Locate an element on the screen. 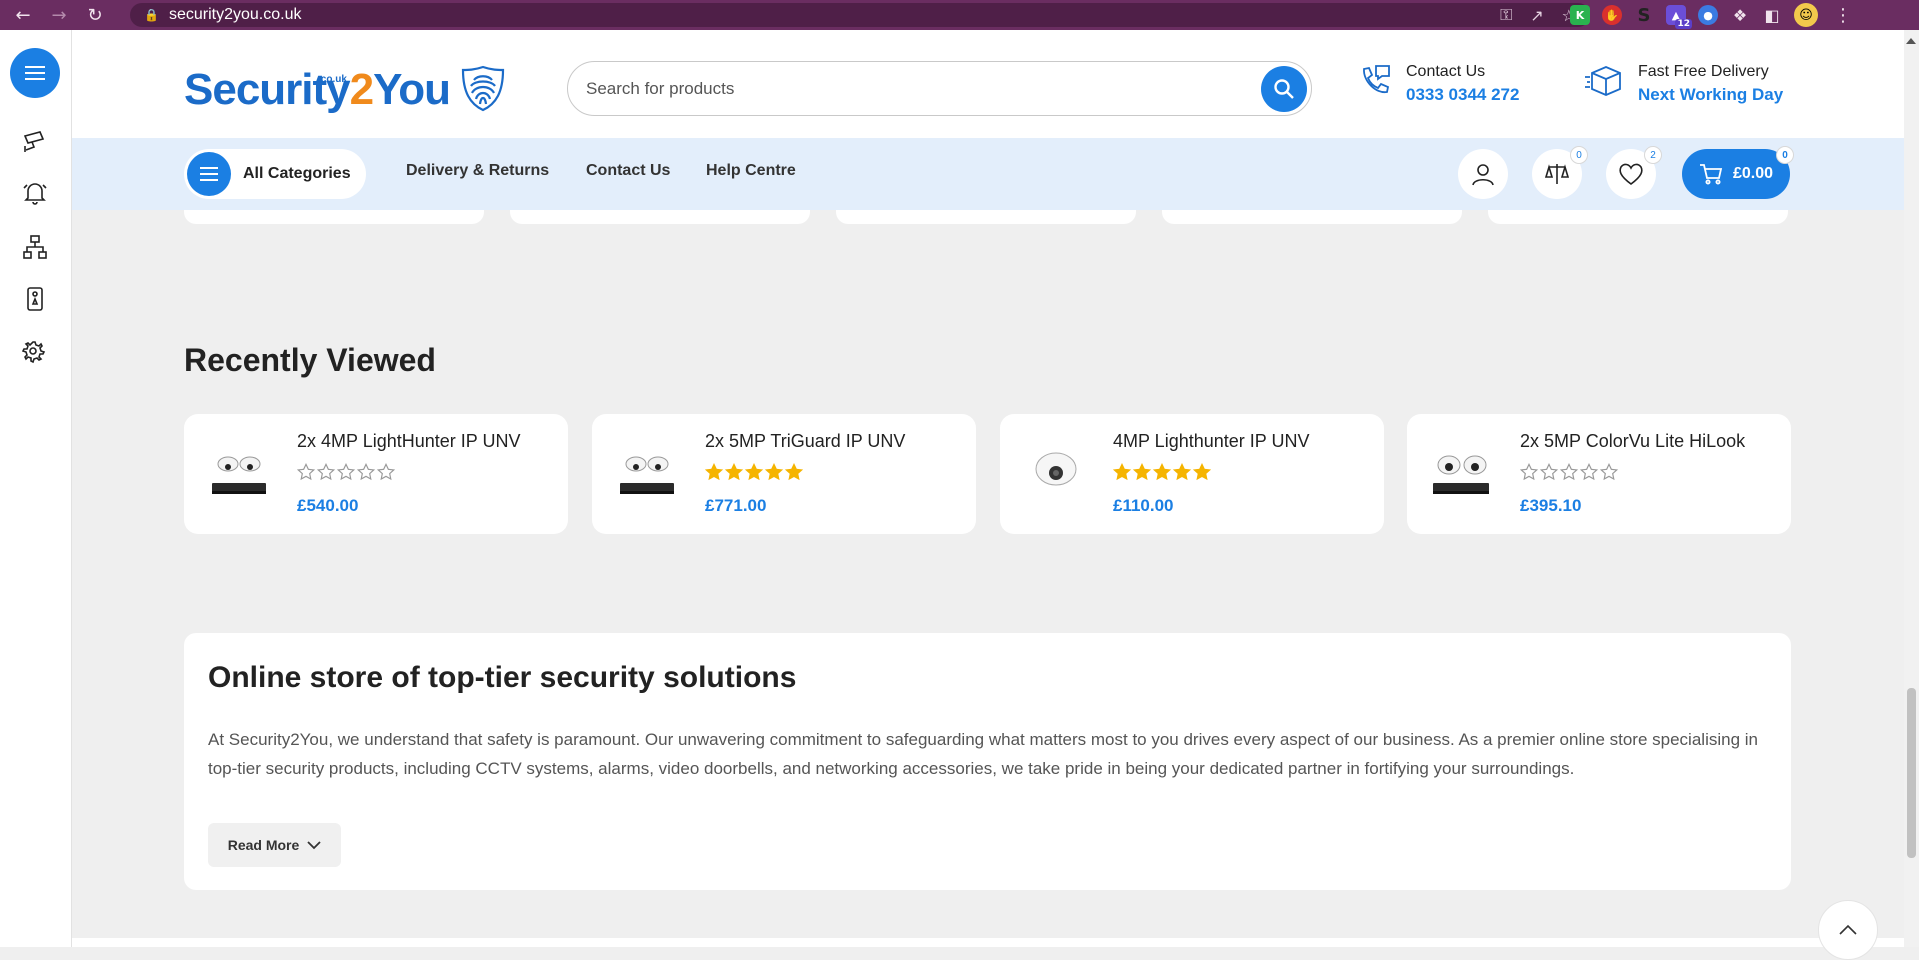 This screenshot has width=1919, height=960. product-price: £110.00 is located at coordinates (1143, 505).